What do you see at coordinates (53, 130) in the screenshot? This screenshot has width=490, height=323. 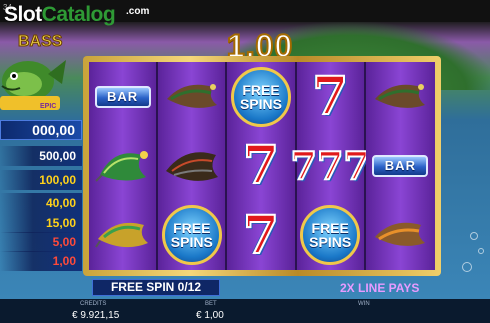 I see `paytable-value-1: 000,00` at bounding box center [53, 130].